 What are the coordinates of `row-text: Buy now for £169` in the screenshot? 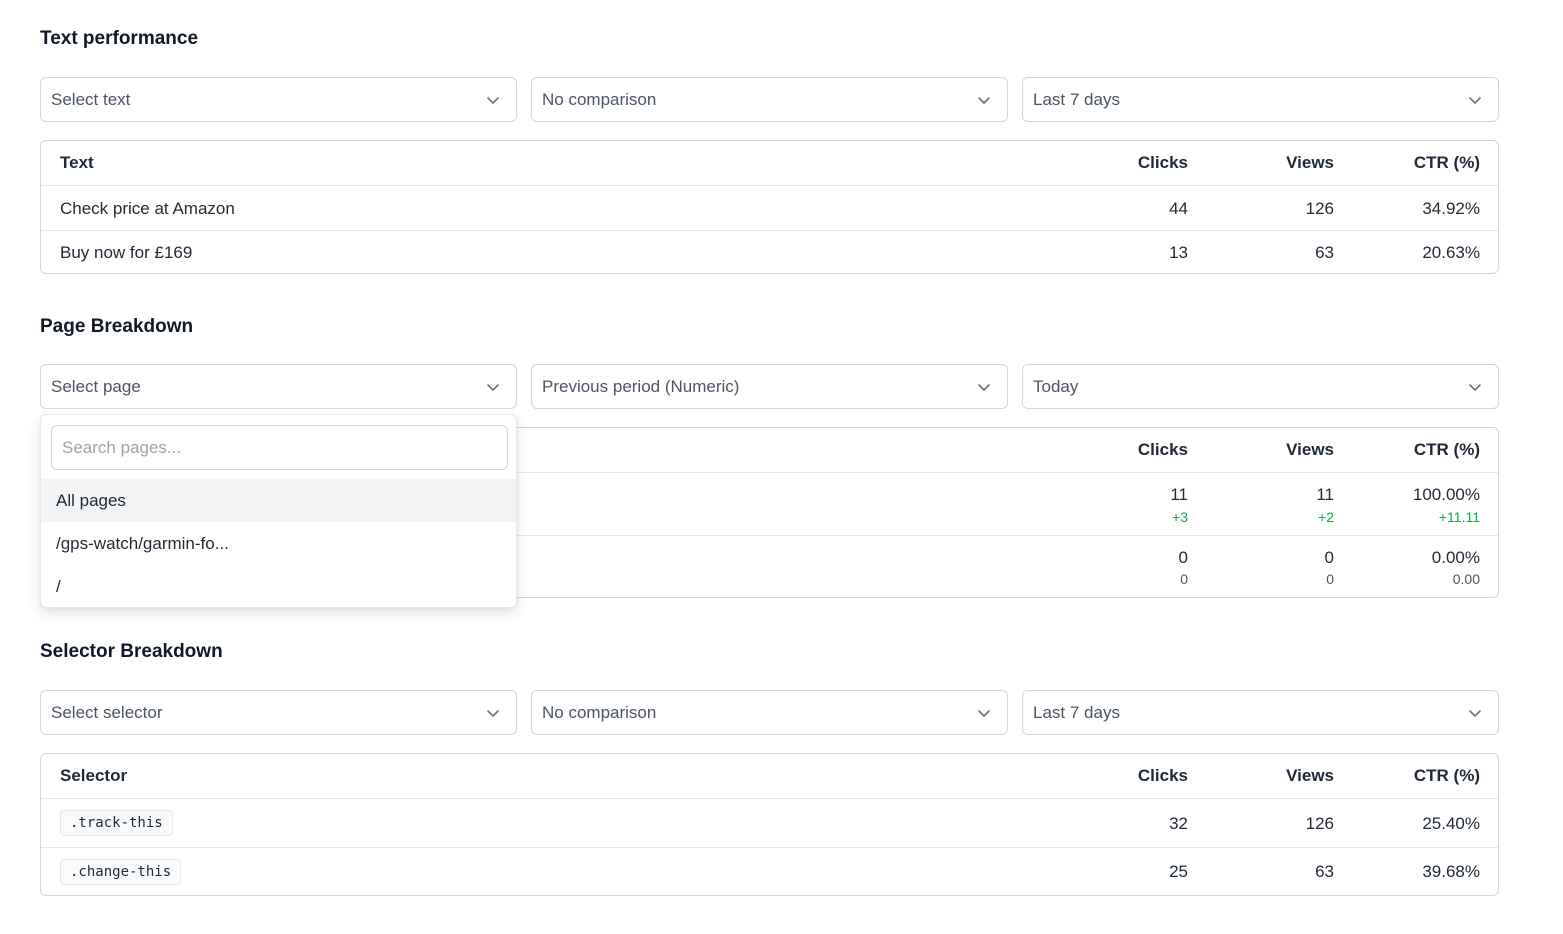 It's located at (126, 252).